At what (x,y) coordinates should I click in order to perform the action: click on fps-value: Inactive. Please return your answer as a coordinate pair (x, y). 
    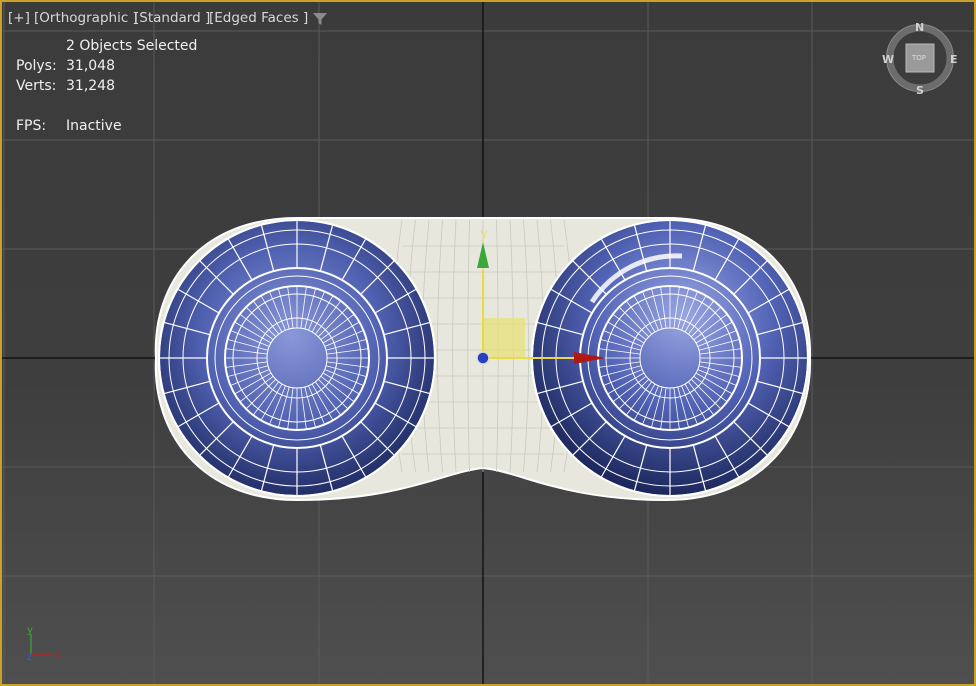
    Looking at the image, I should click on (94, 126).